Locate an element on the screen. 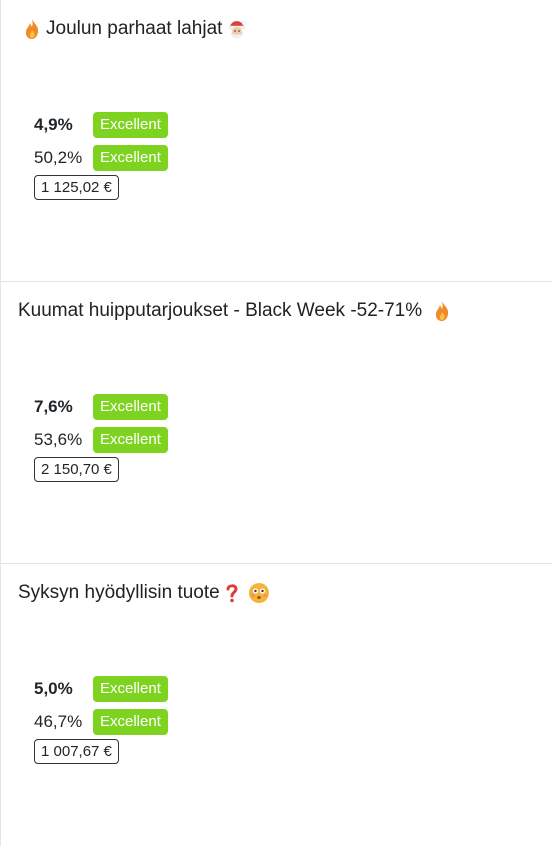 The height and width of the screenshot is (846, 552). campaign-title-text: Joulun parhaat lahjat is located at coordinates (134, 28).